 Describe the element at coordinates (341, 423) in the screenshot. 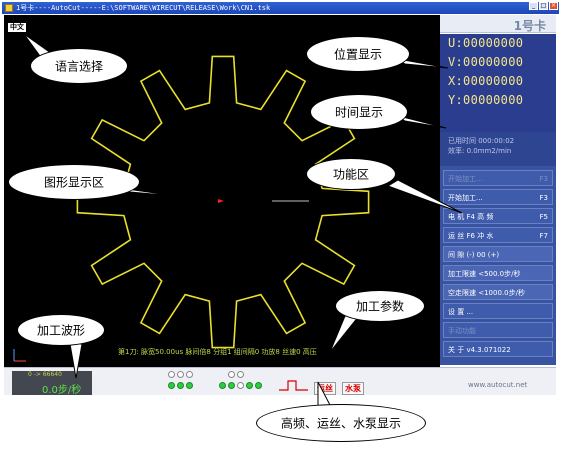

I see `callout-status: 高频、运丝、水泵显示` at that location.